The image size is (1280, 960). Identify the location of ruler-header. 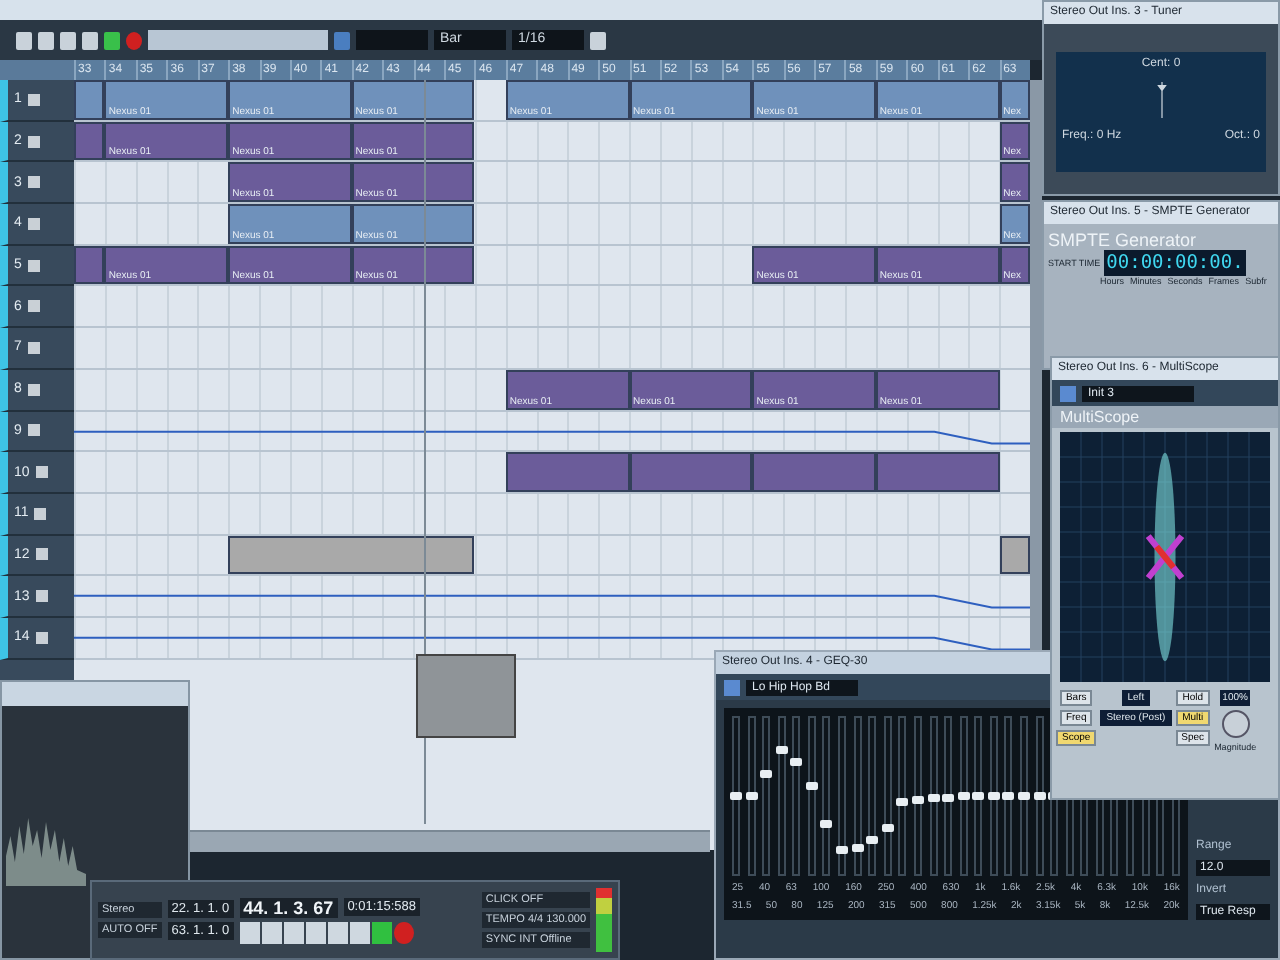
(37, 70).